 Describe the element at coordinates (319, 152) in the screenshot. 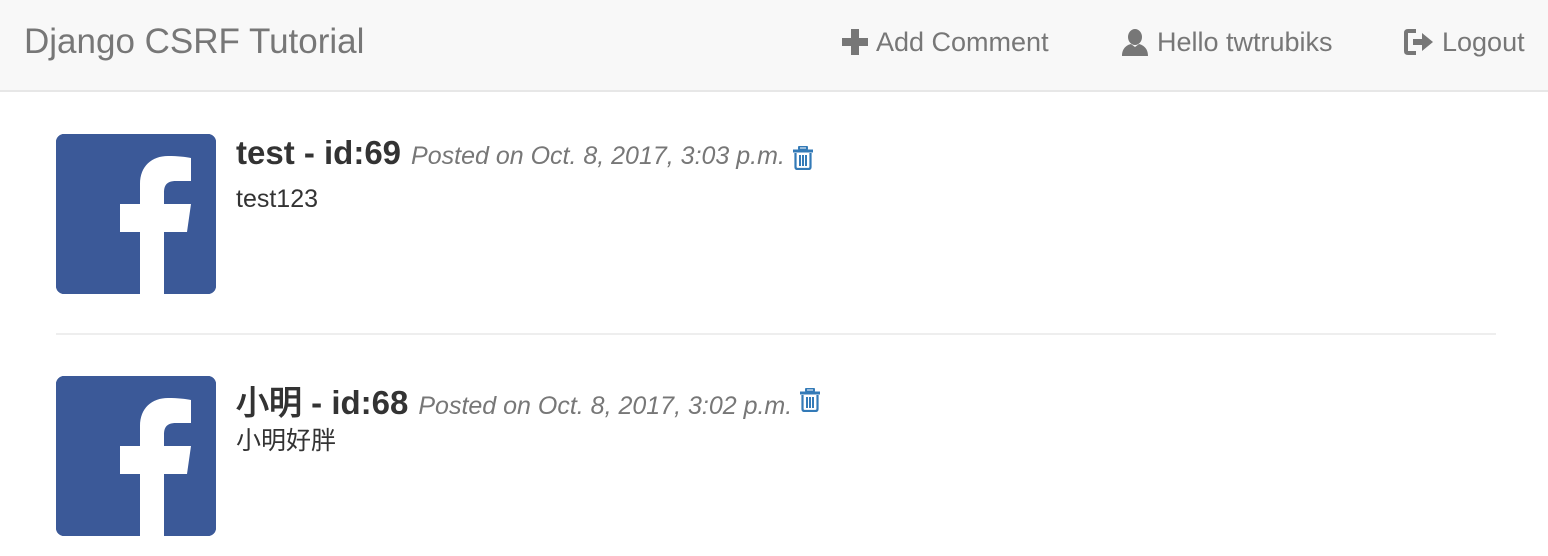

I see `comment-author: test - id:69` at that location.